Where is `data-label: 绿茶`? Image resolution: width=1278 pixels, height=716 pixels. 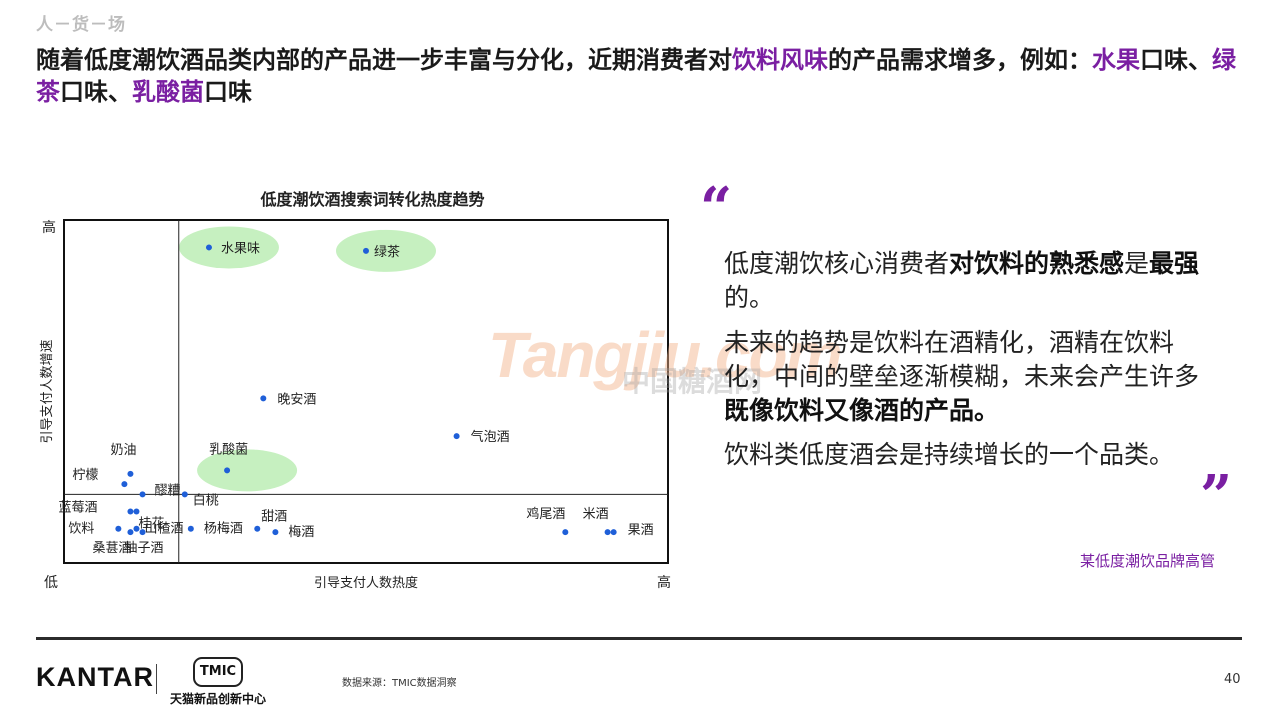
data-label: 绿茶 is located at coordinates (387, 252).